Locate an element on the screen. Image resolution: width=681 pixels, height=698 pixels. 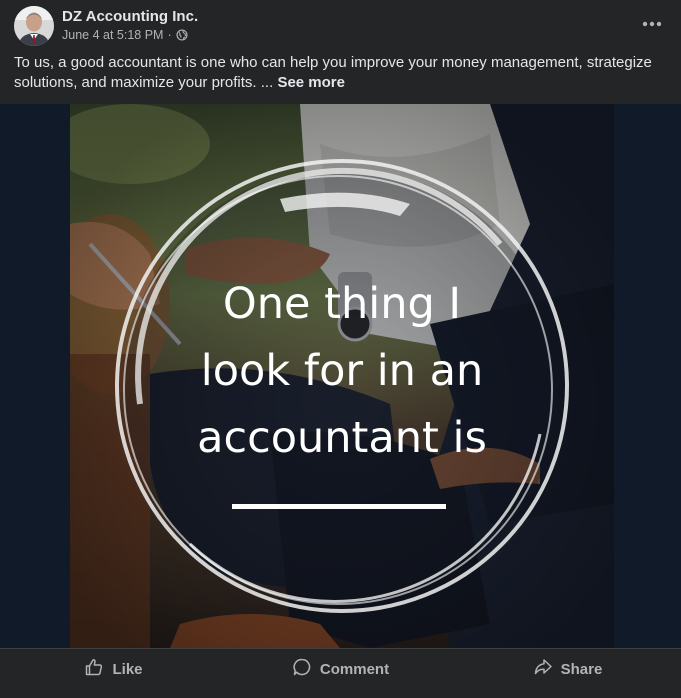
post-header: DZ Accounting Inc. June 4 at 5:18 PM · is located at coordinates (344, 26).